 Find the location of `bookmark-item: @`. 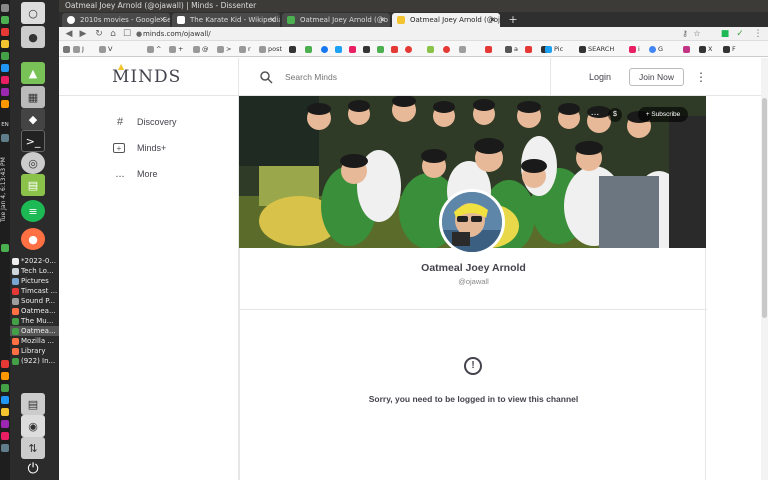

bookmark-item: @ is located at coordinates (201, 49).